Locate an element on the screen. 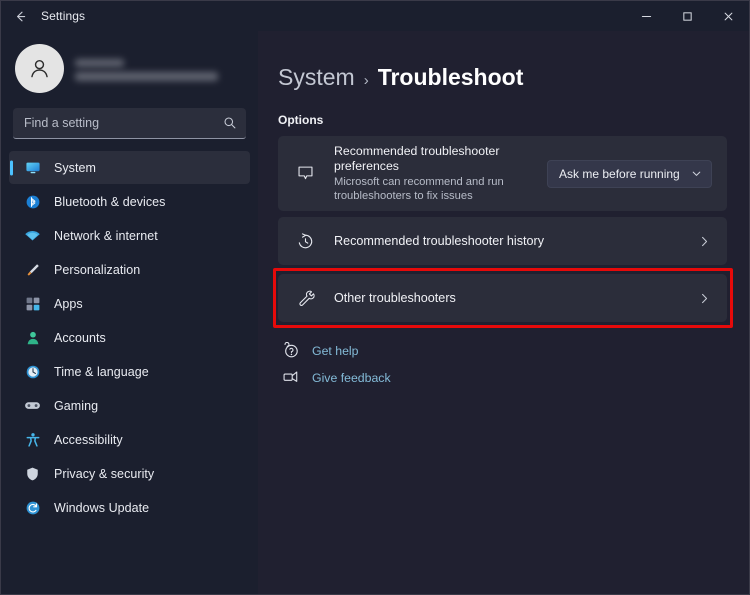 The image size is (750, 595). give-feedback-link: Give feedback is located at coordinates (502, 377).